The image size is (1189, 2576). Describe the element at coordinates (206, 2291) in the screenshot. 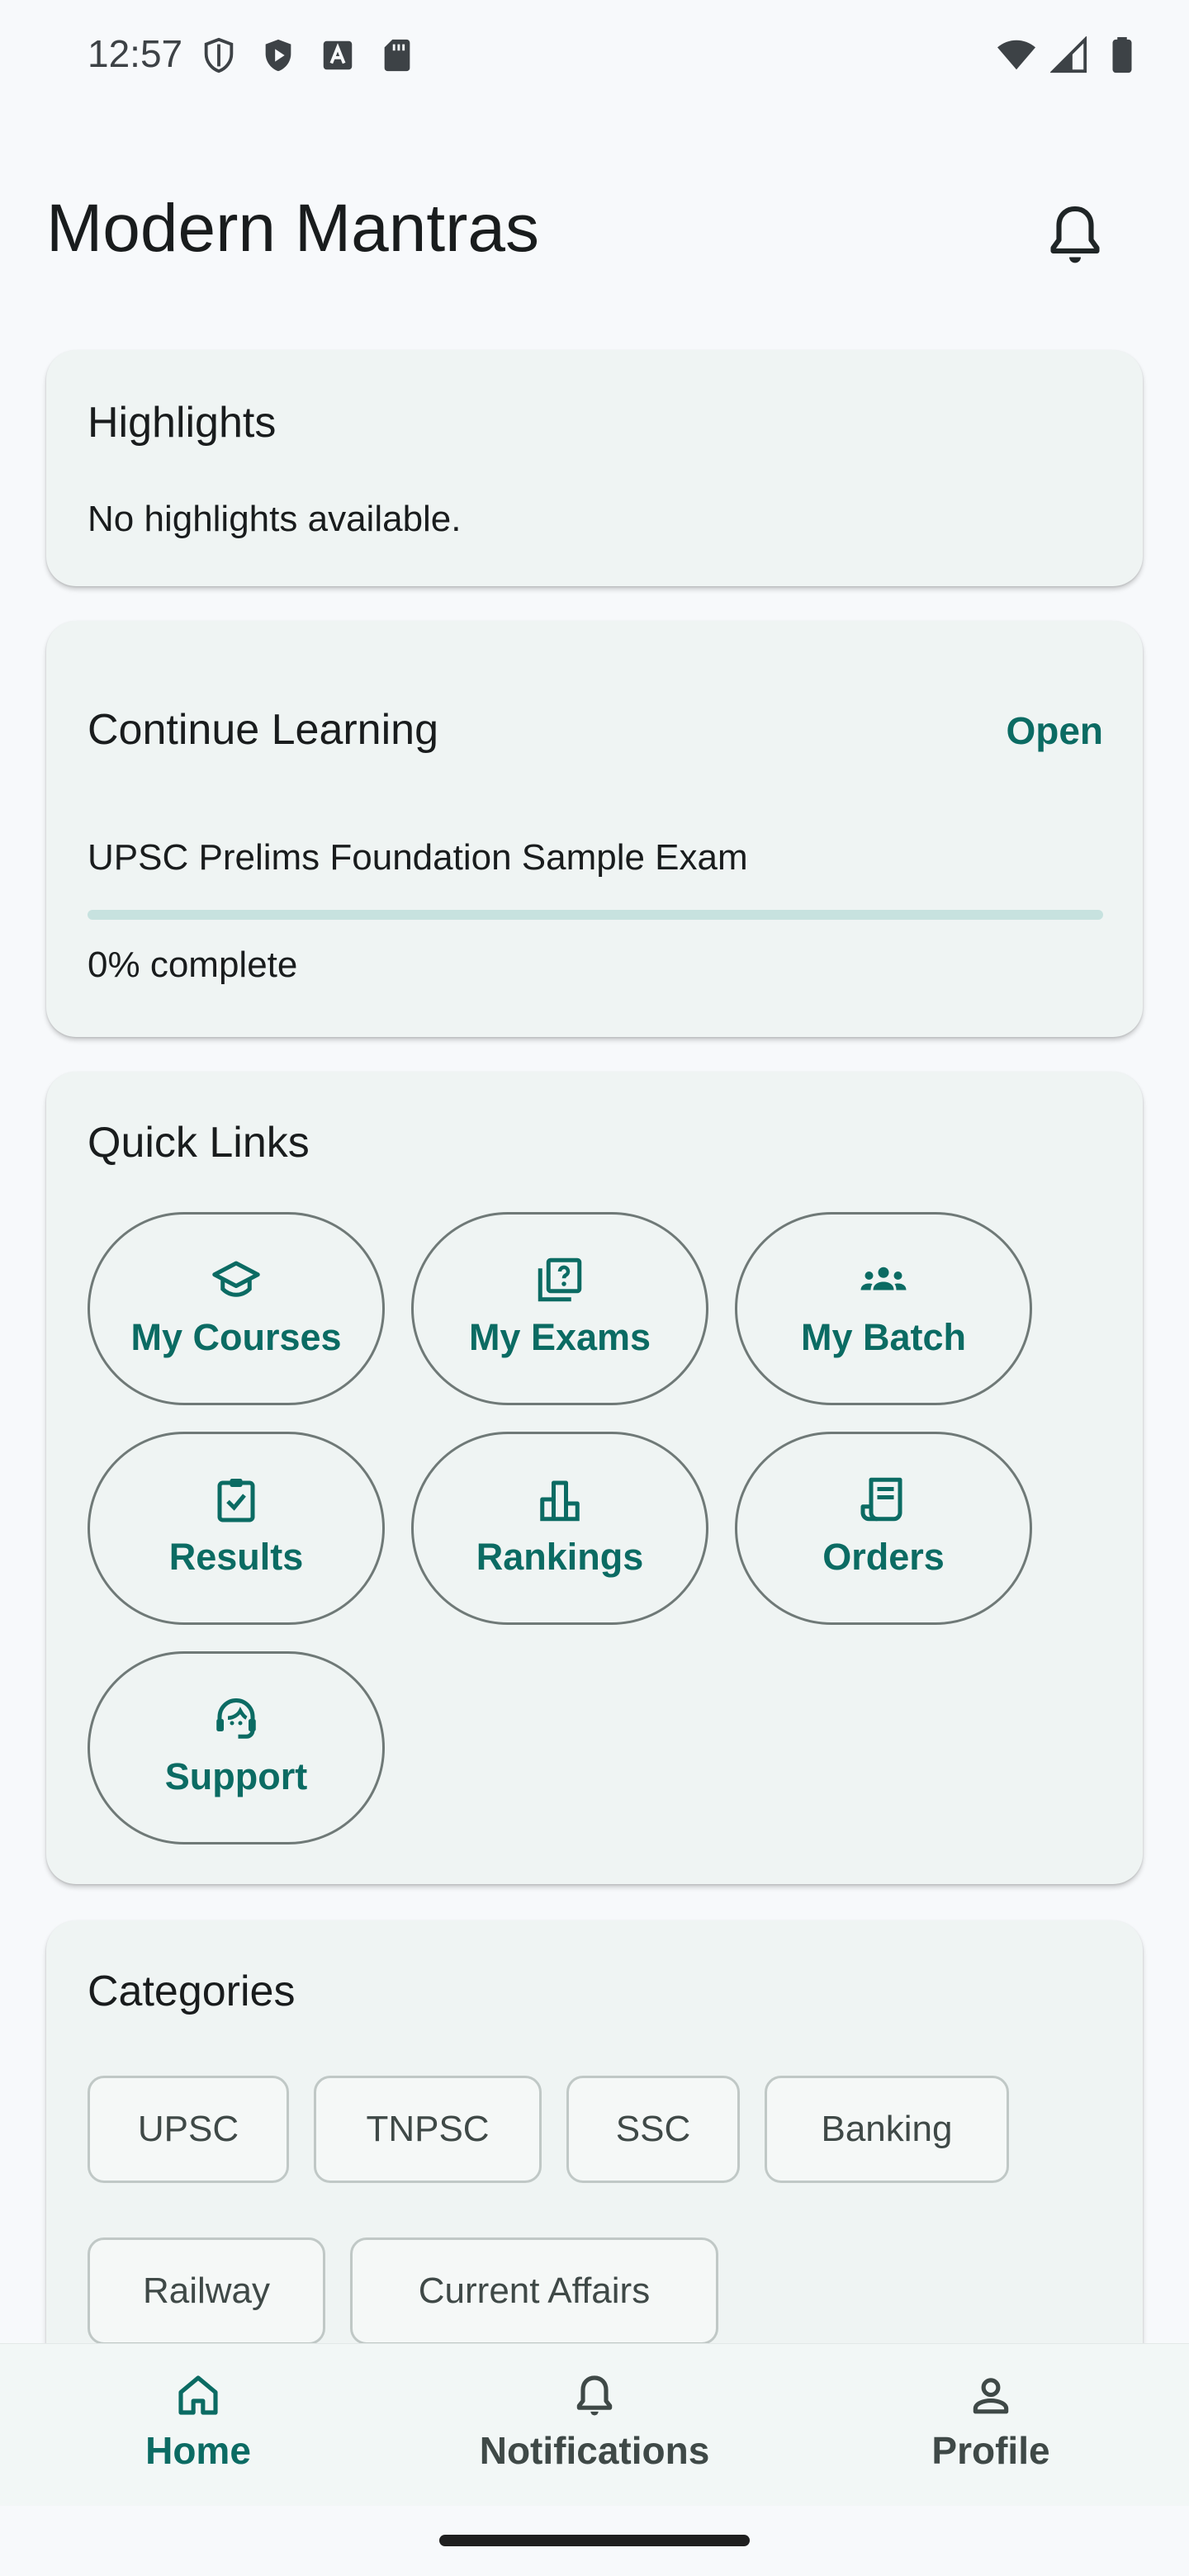

I see `category-chip-railway: Railway` at that location.